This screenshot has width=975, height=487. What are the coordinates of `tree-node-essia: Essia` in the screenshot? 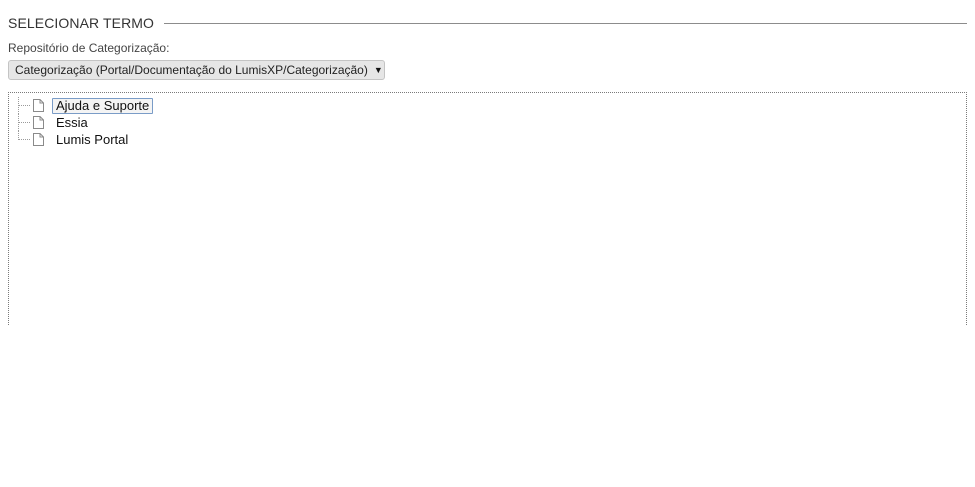 It's located at (81, 122).